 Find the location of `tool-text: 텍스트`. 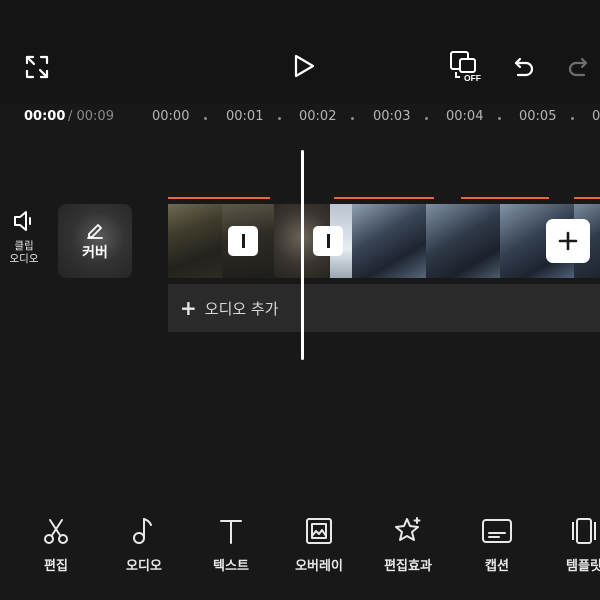

tool-text: 텍스트 is located at coordinates (231, 550).